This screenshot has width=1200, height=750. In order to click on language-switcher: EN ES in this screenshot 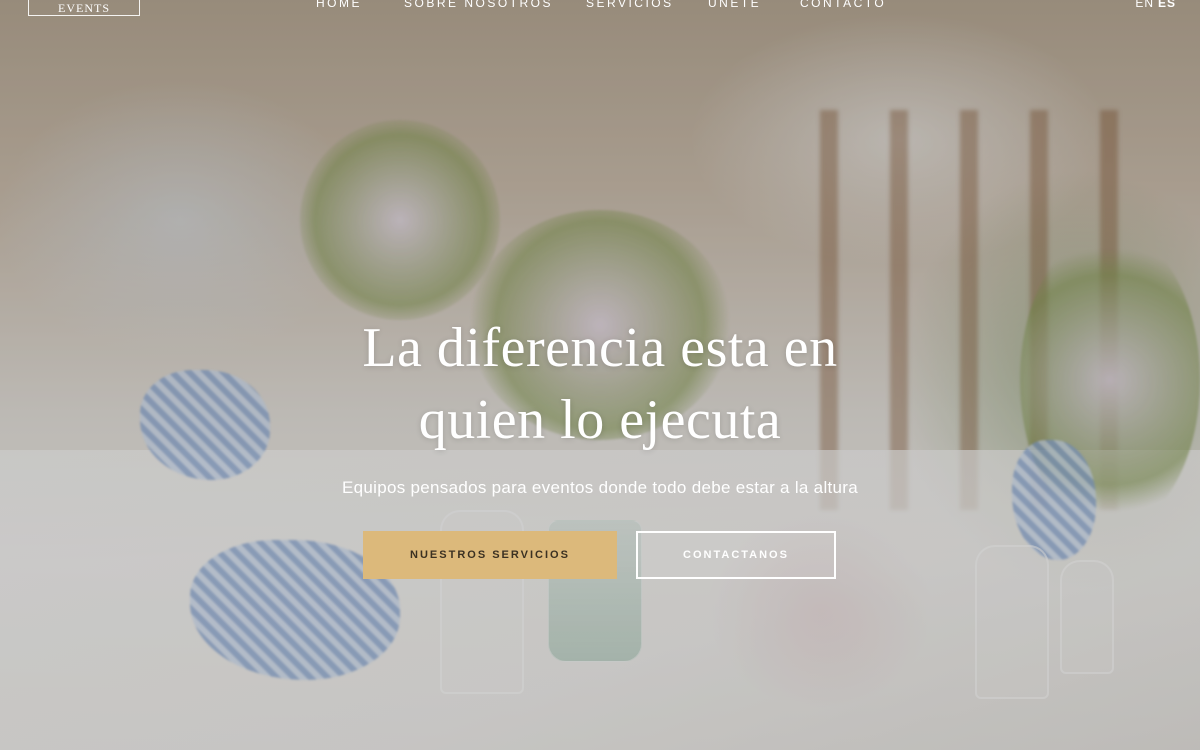, I will do `click(1155, 5)`.